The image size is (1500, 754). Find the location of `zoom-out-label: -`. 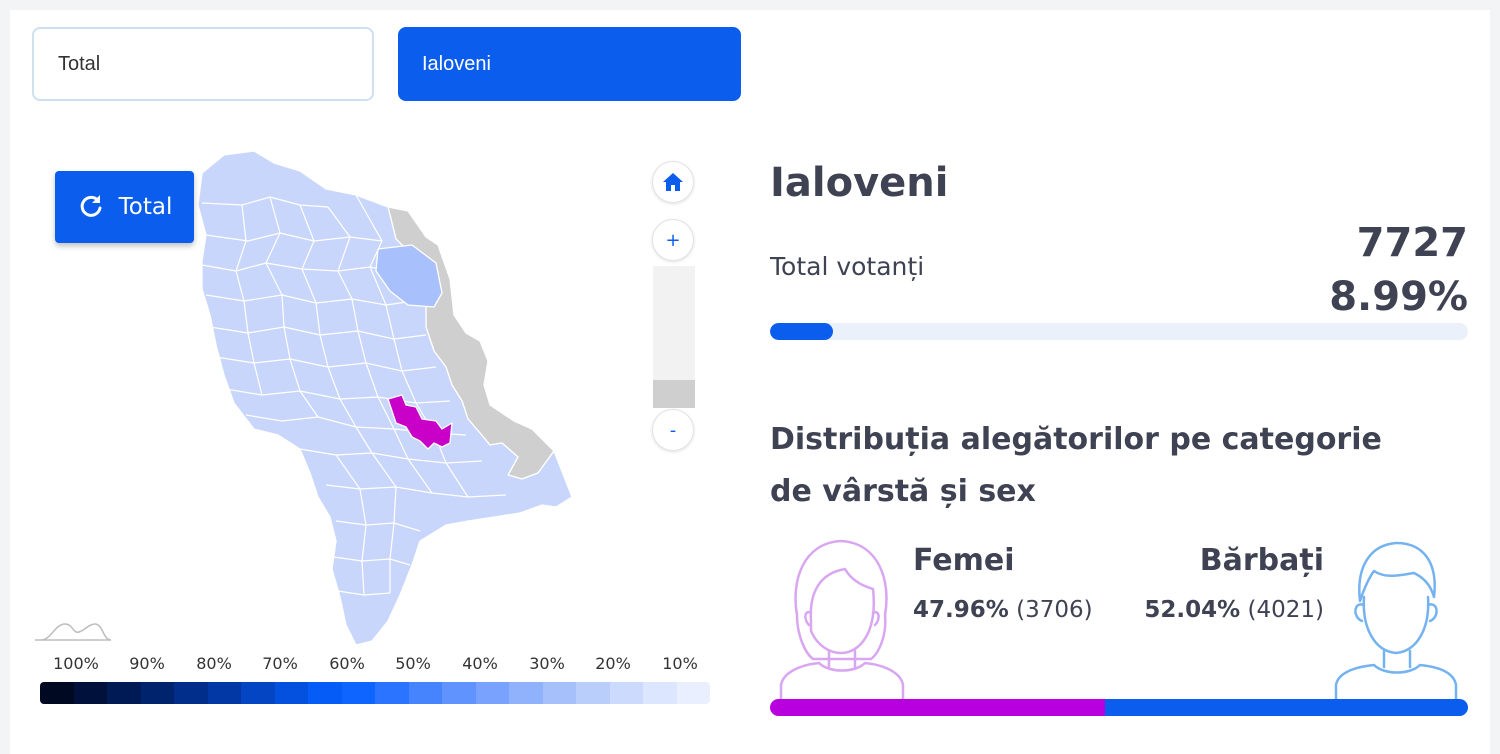

zoom-out-label: - is located at coordinates (673, 430).